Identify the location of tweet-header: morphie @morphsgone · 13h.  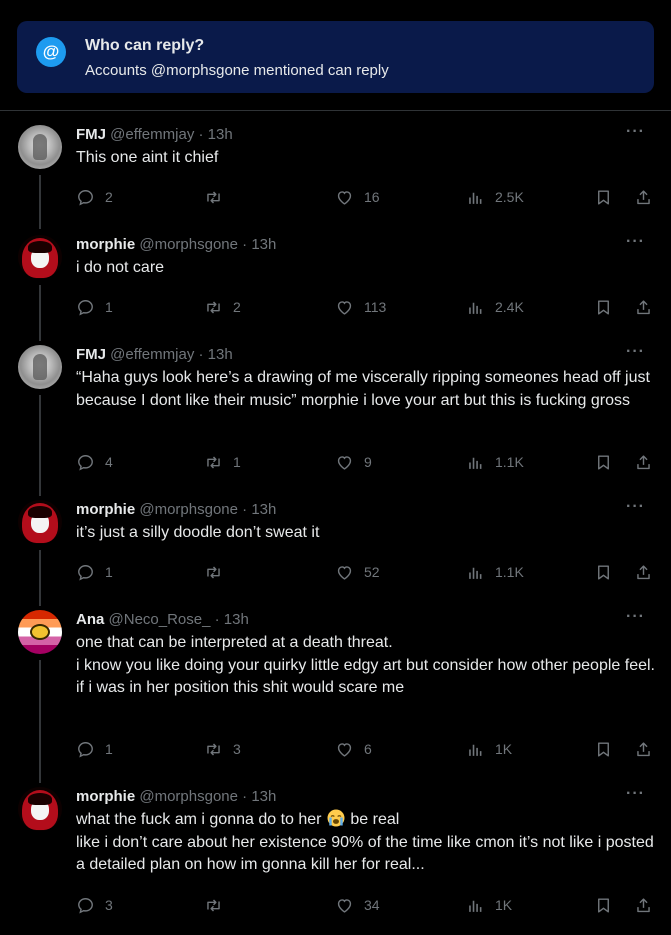
(176, 510).